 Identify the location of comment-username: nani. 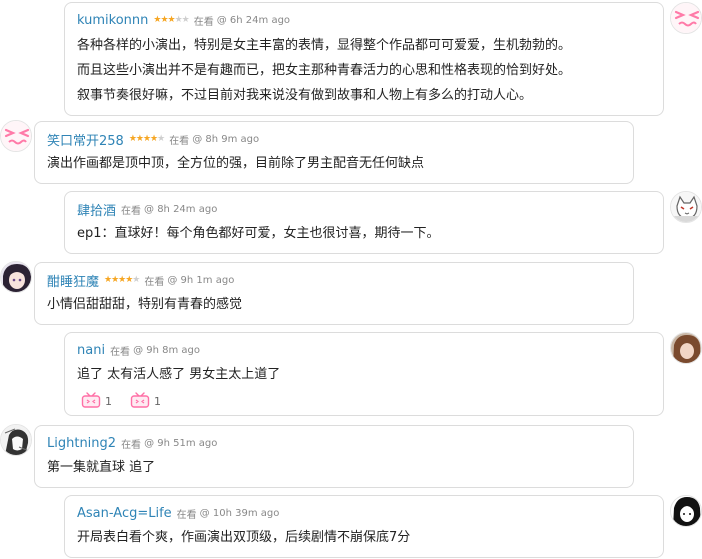
(91, 350).